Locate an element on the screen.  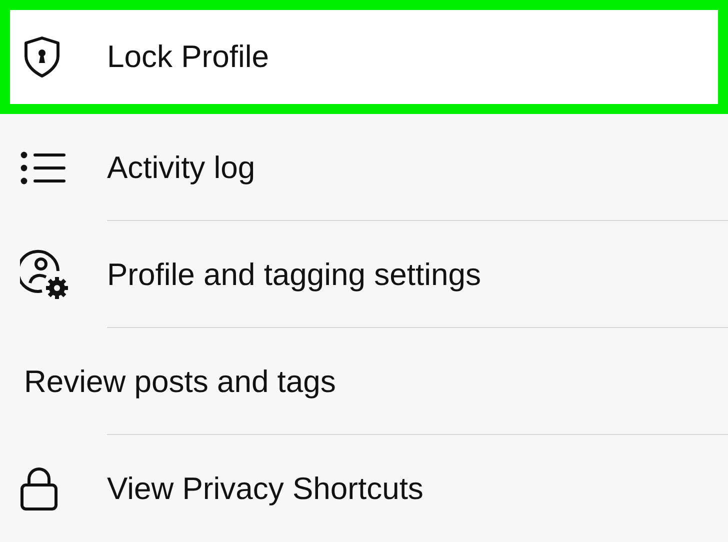
person-gear-icon is located at coordinates (45, 274).